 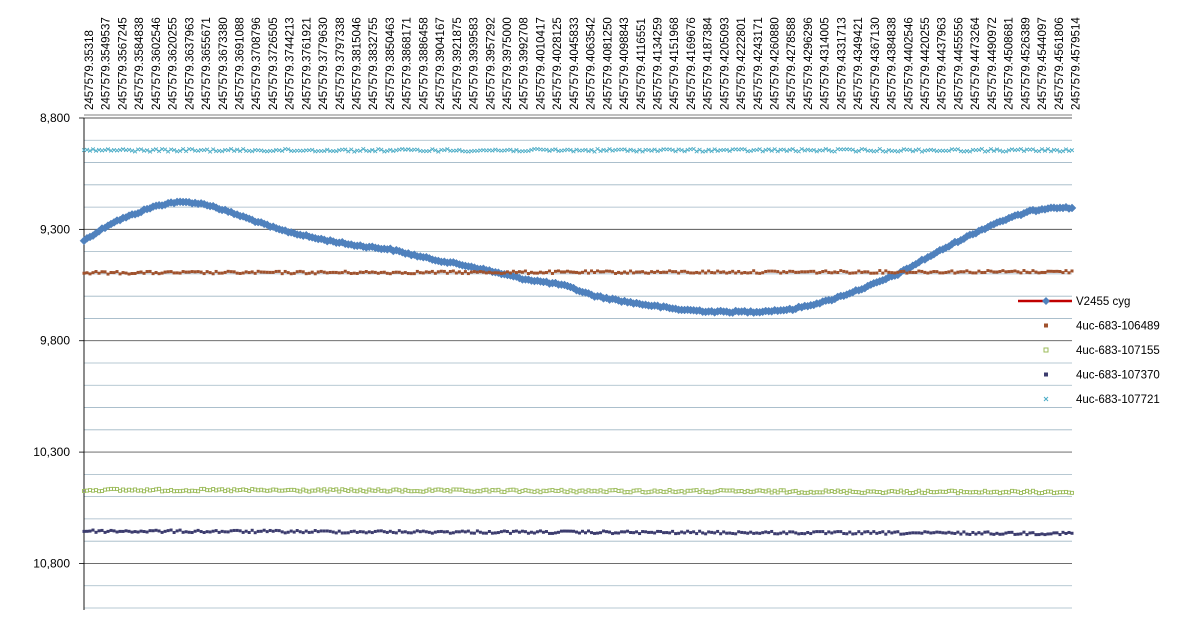 What do you see at coordinates (642, 64) in the screenshot?
I see `x-tick-label: 2457579.4116551` at bounding box center [642, 64].